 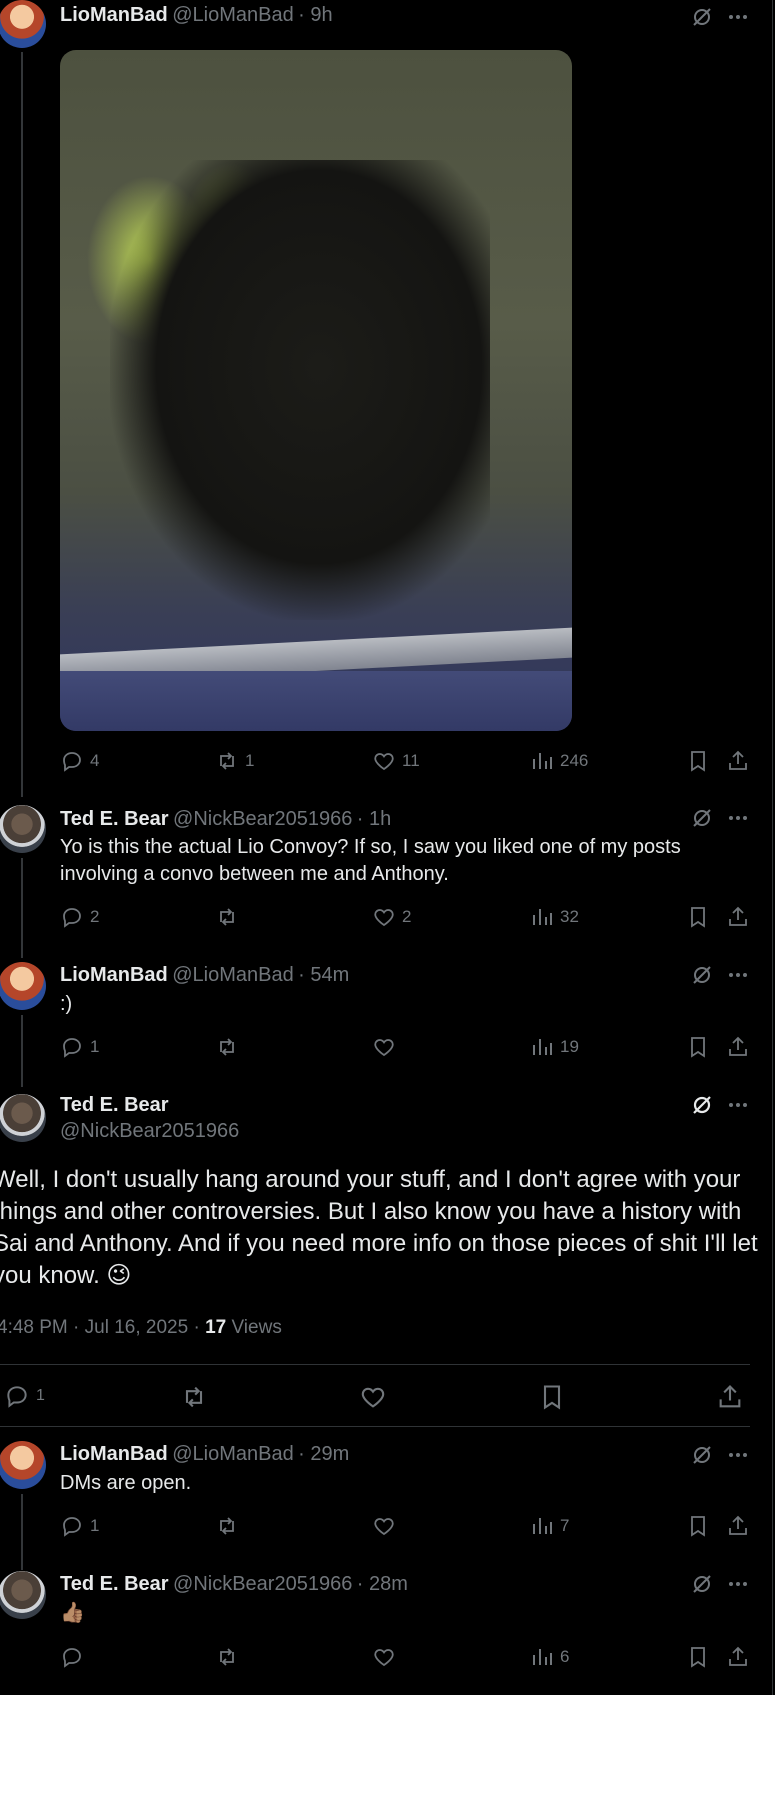 I want to click on views-count: 17, so click(x=216, y=1327).